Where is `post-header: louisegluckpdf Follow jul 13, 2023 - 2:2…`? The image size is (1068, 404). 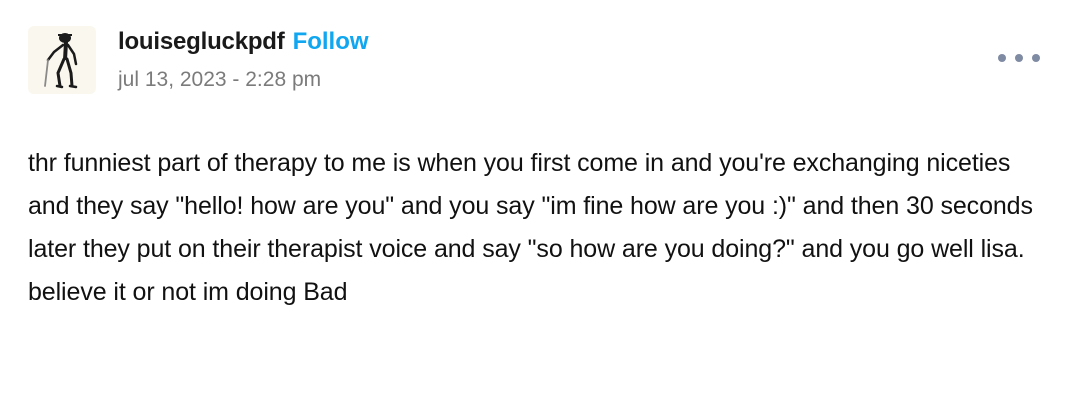
post-header: louisegluckpdf Follow jul 13, 2023 - 2:2… is located at coordinates (243, 60).